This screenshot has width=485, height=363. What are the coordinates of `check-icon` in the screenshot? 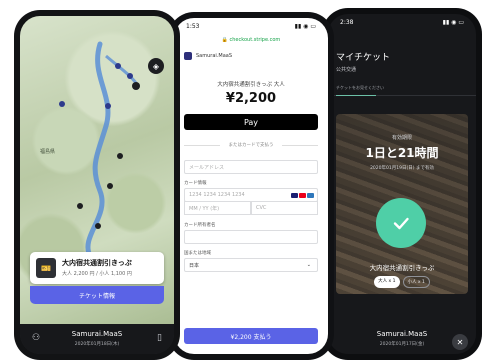 It's located at (401, 223).